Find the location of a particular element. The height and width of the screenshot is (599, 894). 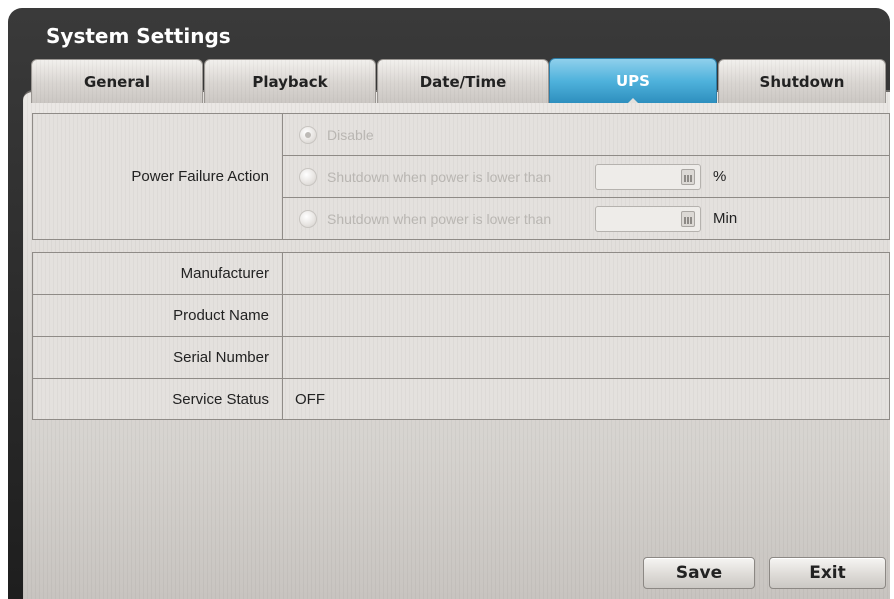

serial-number-label: Serial Number is located at coordinates (158, 357).